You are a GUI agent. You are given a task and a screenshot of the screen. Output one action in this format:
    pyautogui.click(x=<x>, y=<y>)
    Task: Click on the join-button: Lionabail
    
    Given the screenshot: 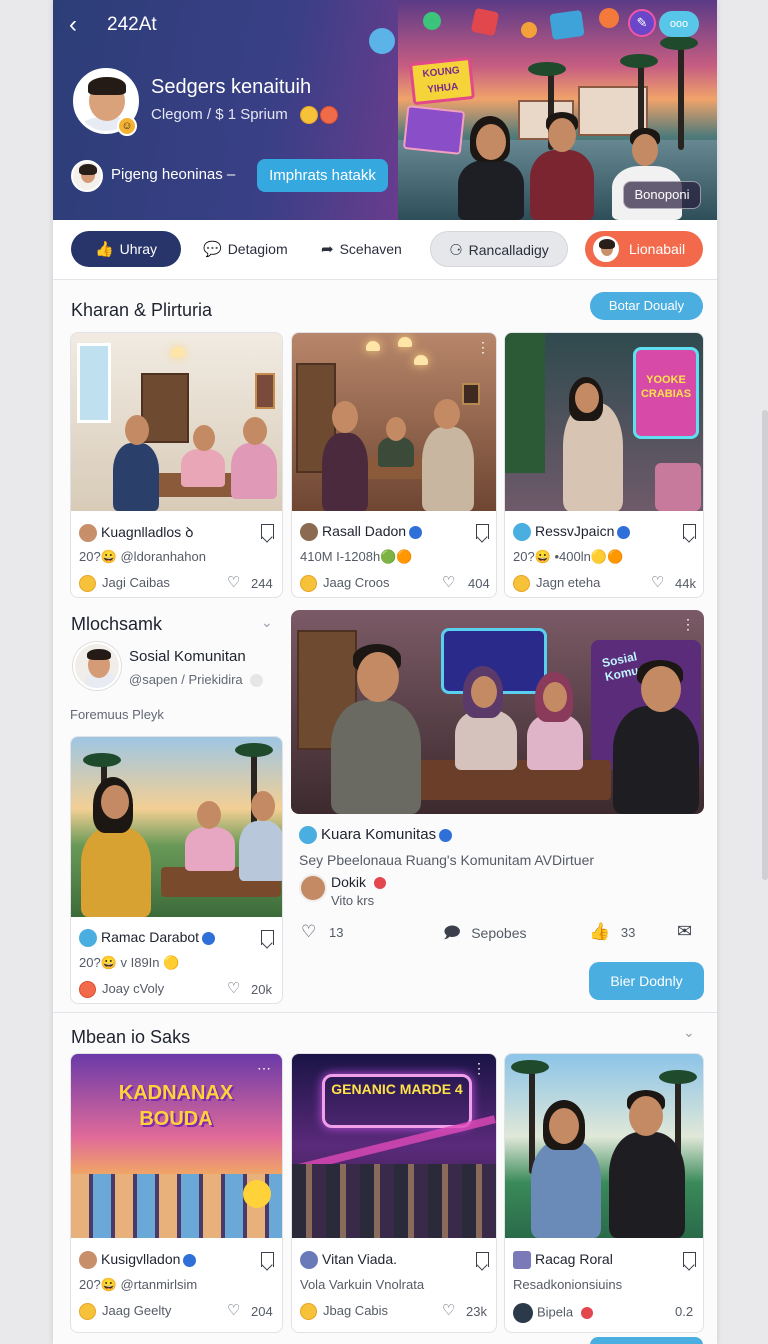 What is the action you would take?
    pyautogui.click(x=644, y=249)
    